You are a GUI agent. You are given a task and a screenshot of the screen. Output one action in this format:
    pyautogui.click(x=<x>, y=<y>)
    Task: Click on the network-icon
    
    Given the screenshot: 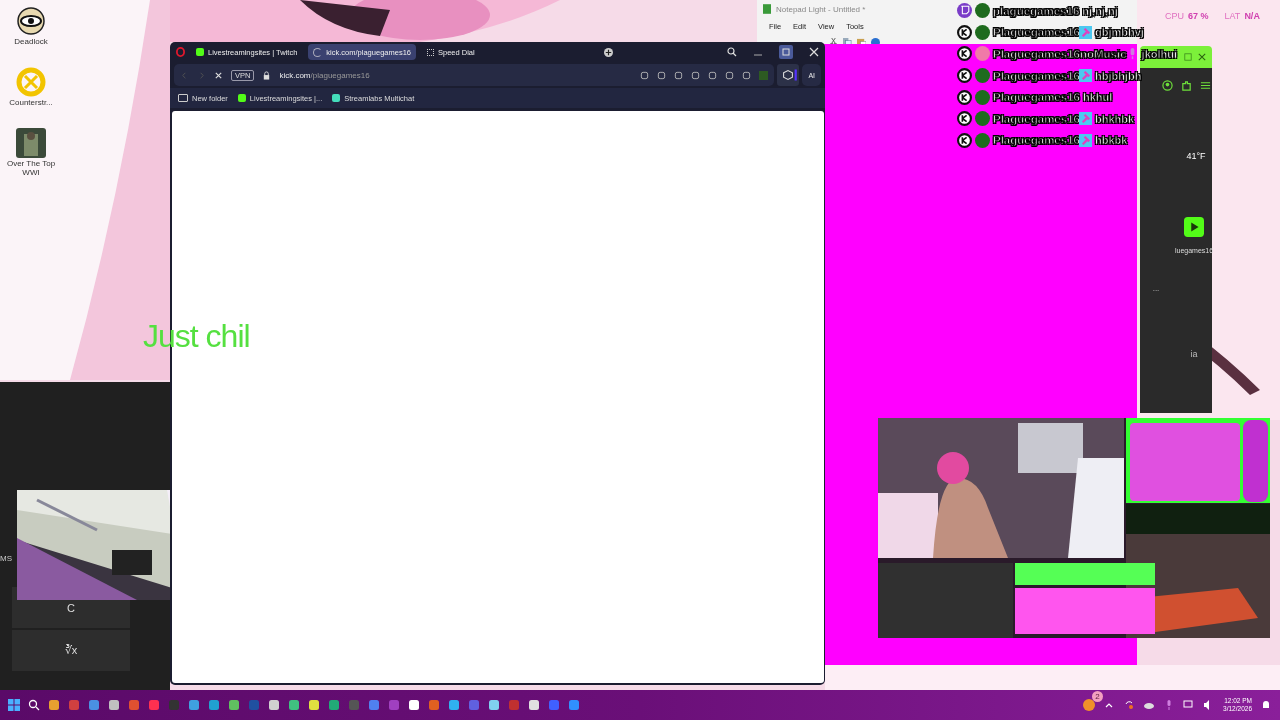 What is the action you would take?
    pyautogui.click(x=1189, y=705)
    